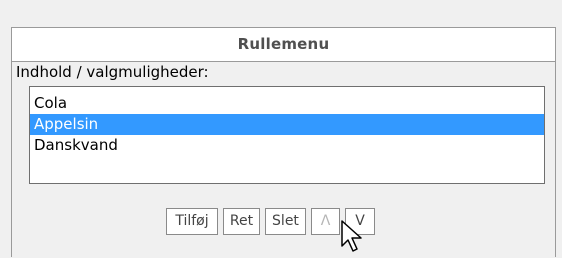 The image size is (562, 258). Describe the element at coordinates (192, 221) in the screenshot. I see `add-button: Tilføj` at that location.